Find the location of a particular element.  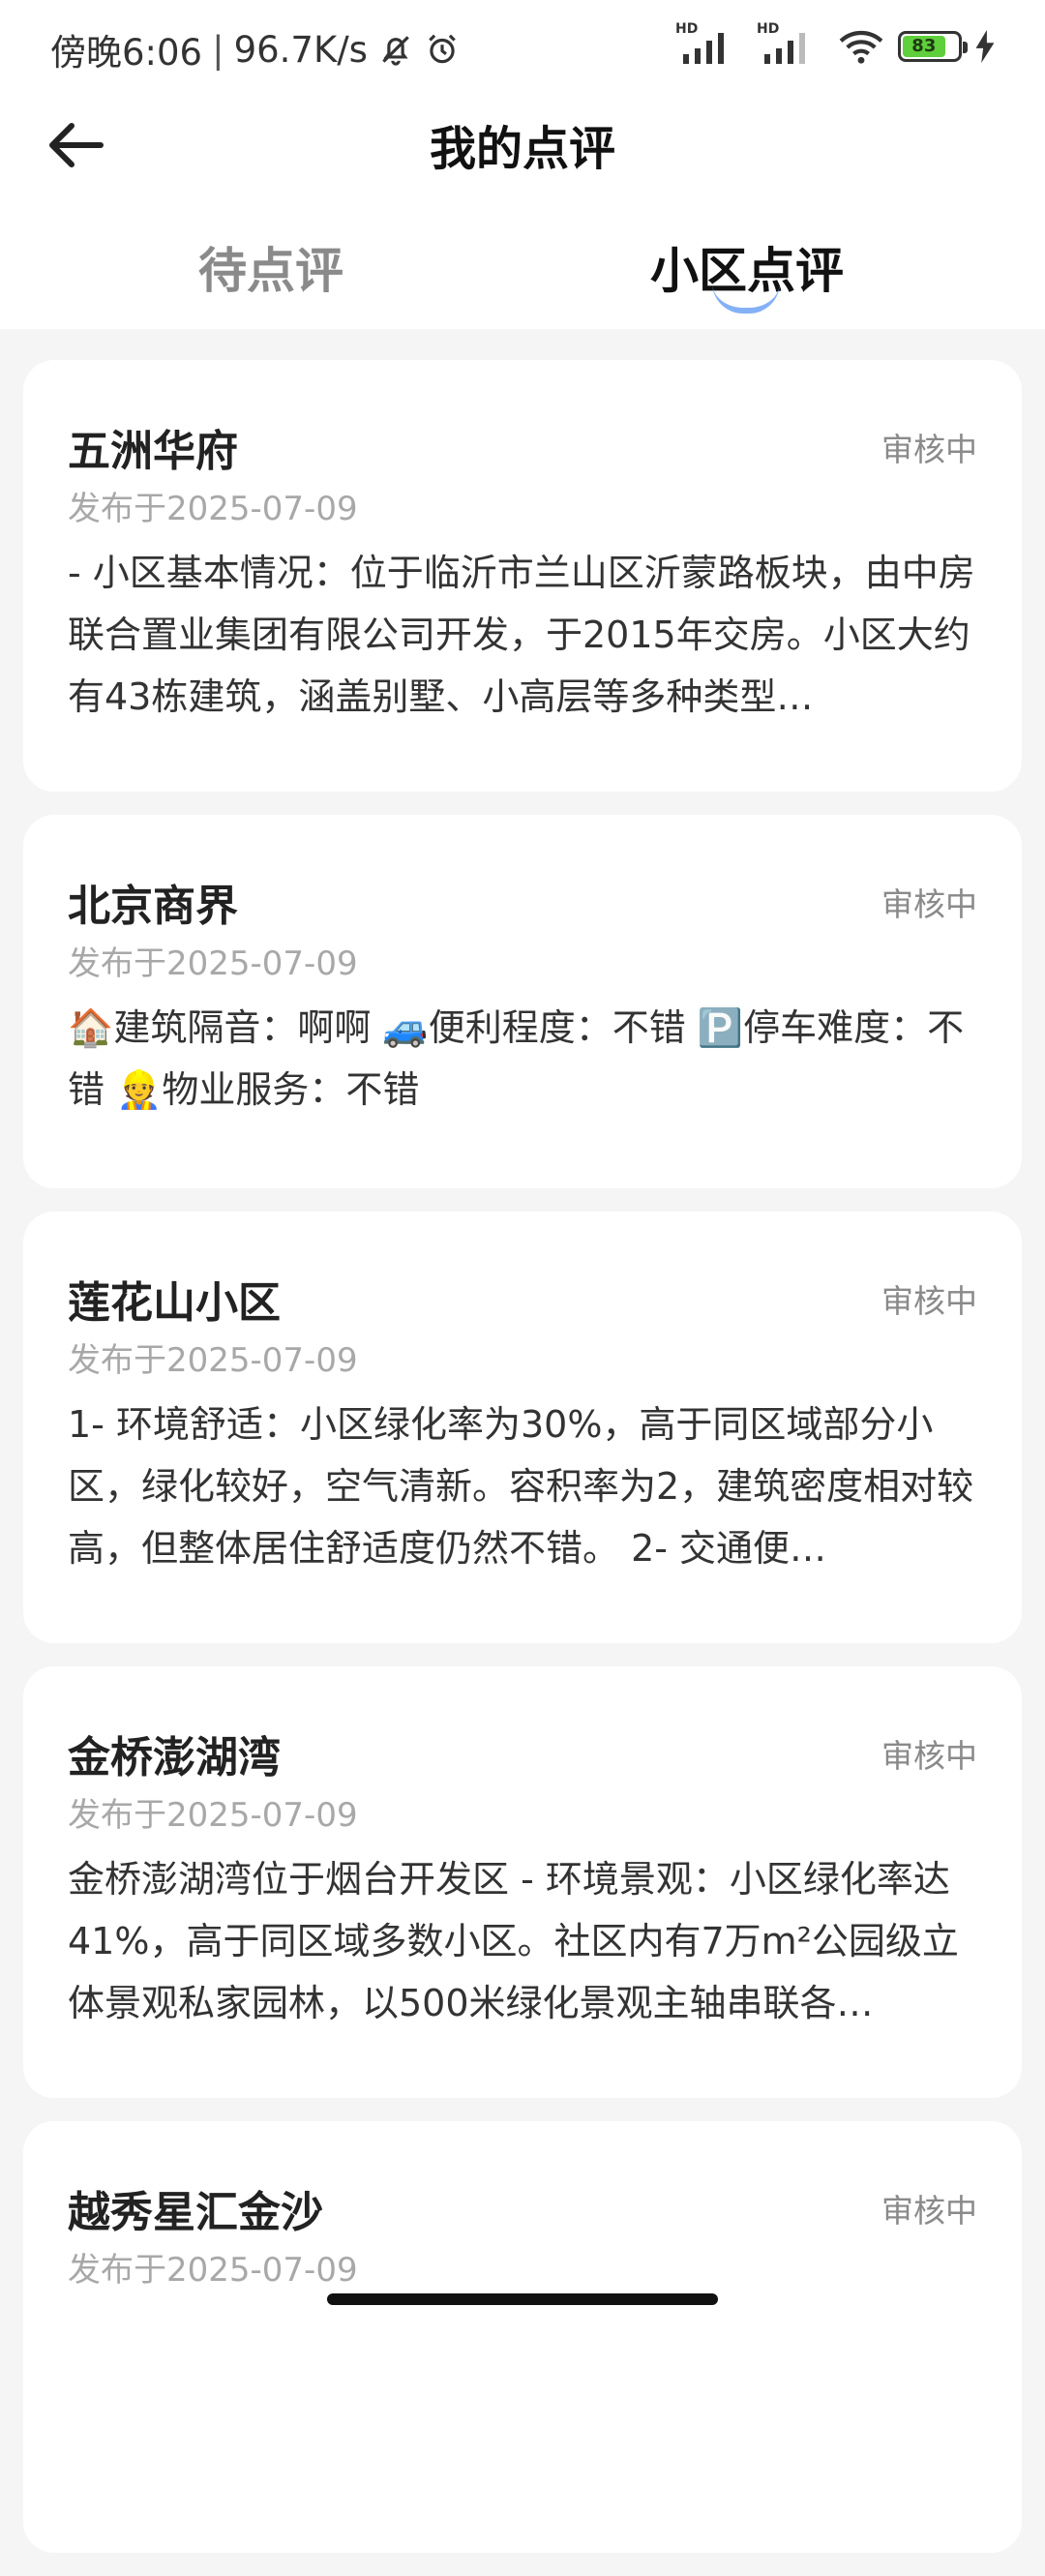

signal-strength-icon-2: HD is located at coordinates (790, 43).